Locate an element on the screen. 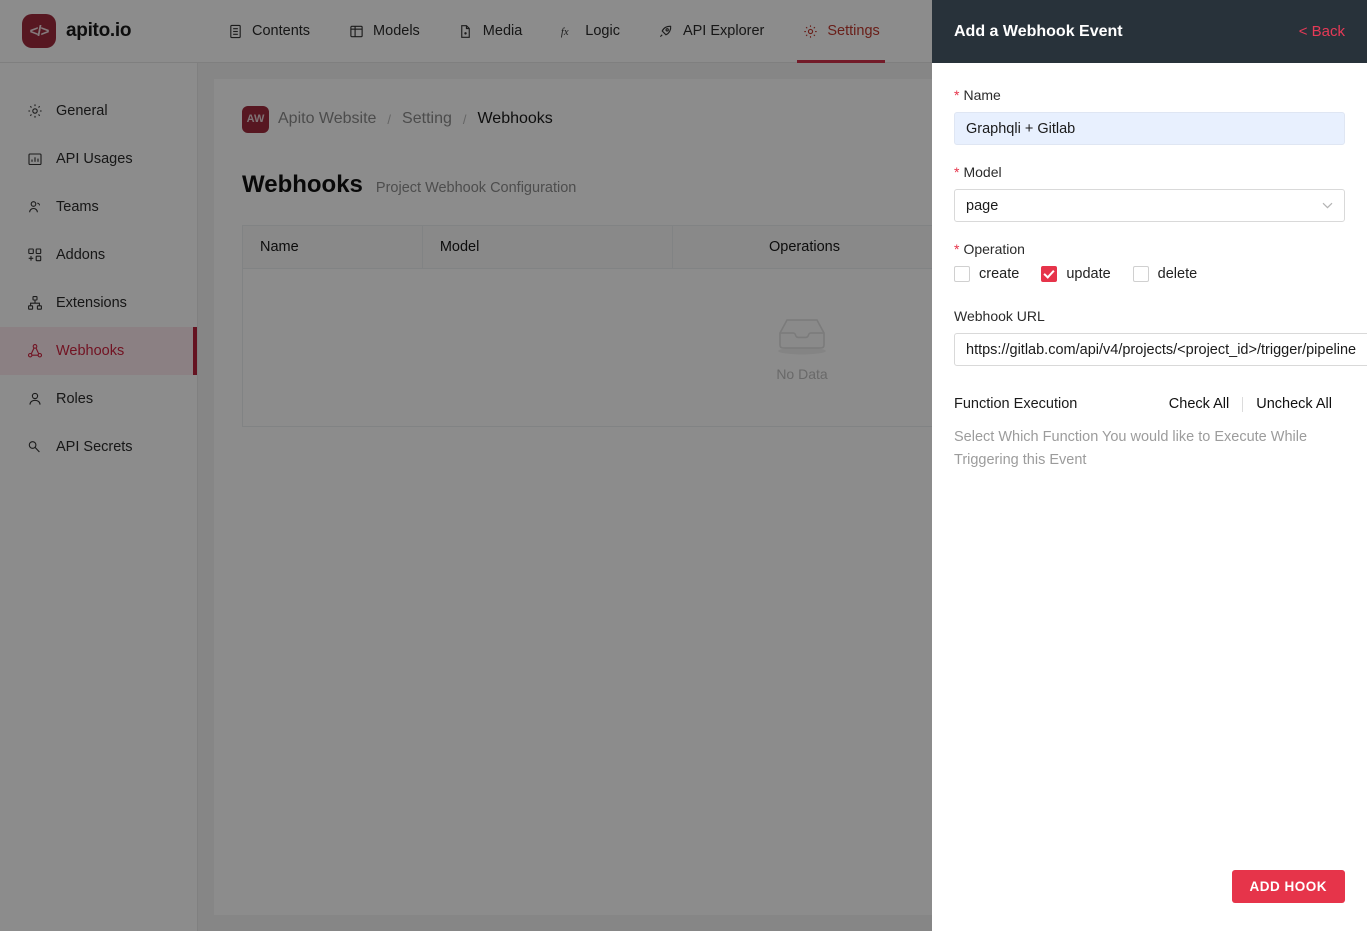  webhook-url-field-group: Webhook URL is located at coordinates (1160, 337).